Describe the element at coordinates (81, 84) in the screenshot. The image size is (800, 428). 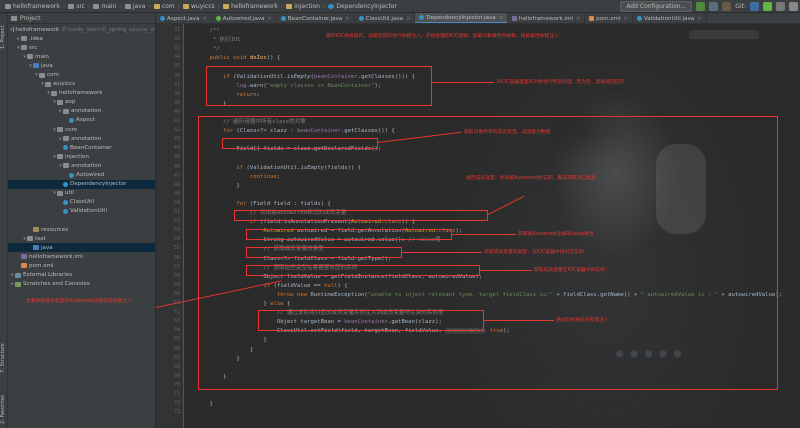
I see `tree-item: ▾ wuyiccs` at that location.